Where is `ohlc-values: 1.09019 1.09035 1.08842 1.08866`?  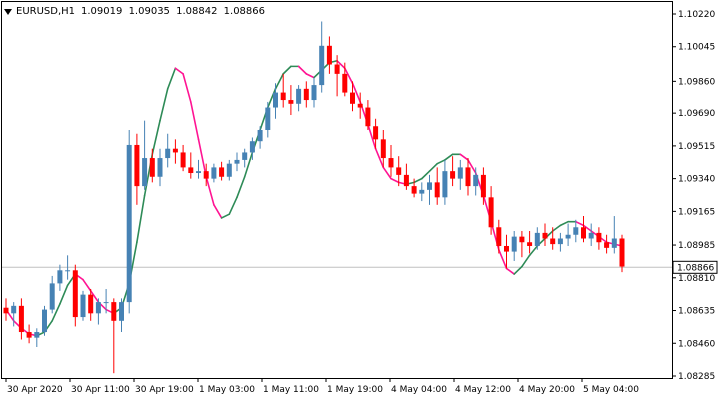
ohlc-values: 1.09019 1.09035 1.08842 1.08866 is located at coordinates (174, 11).